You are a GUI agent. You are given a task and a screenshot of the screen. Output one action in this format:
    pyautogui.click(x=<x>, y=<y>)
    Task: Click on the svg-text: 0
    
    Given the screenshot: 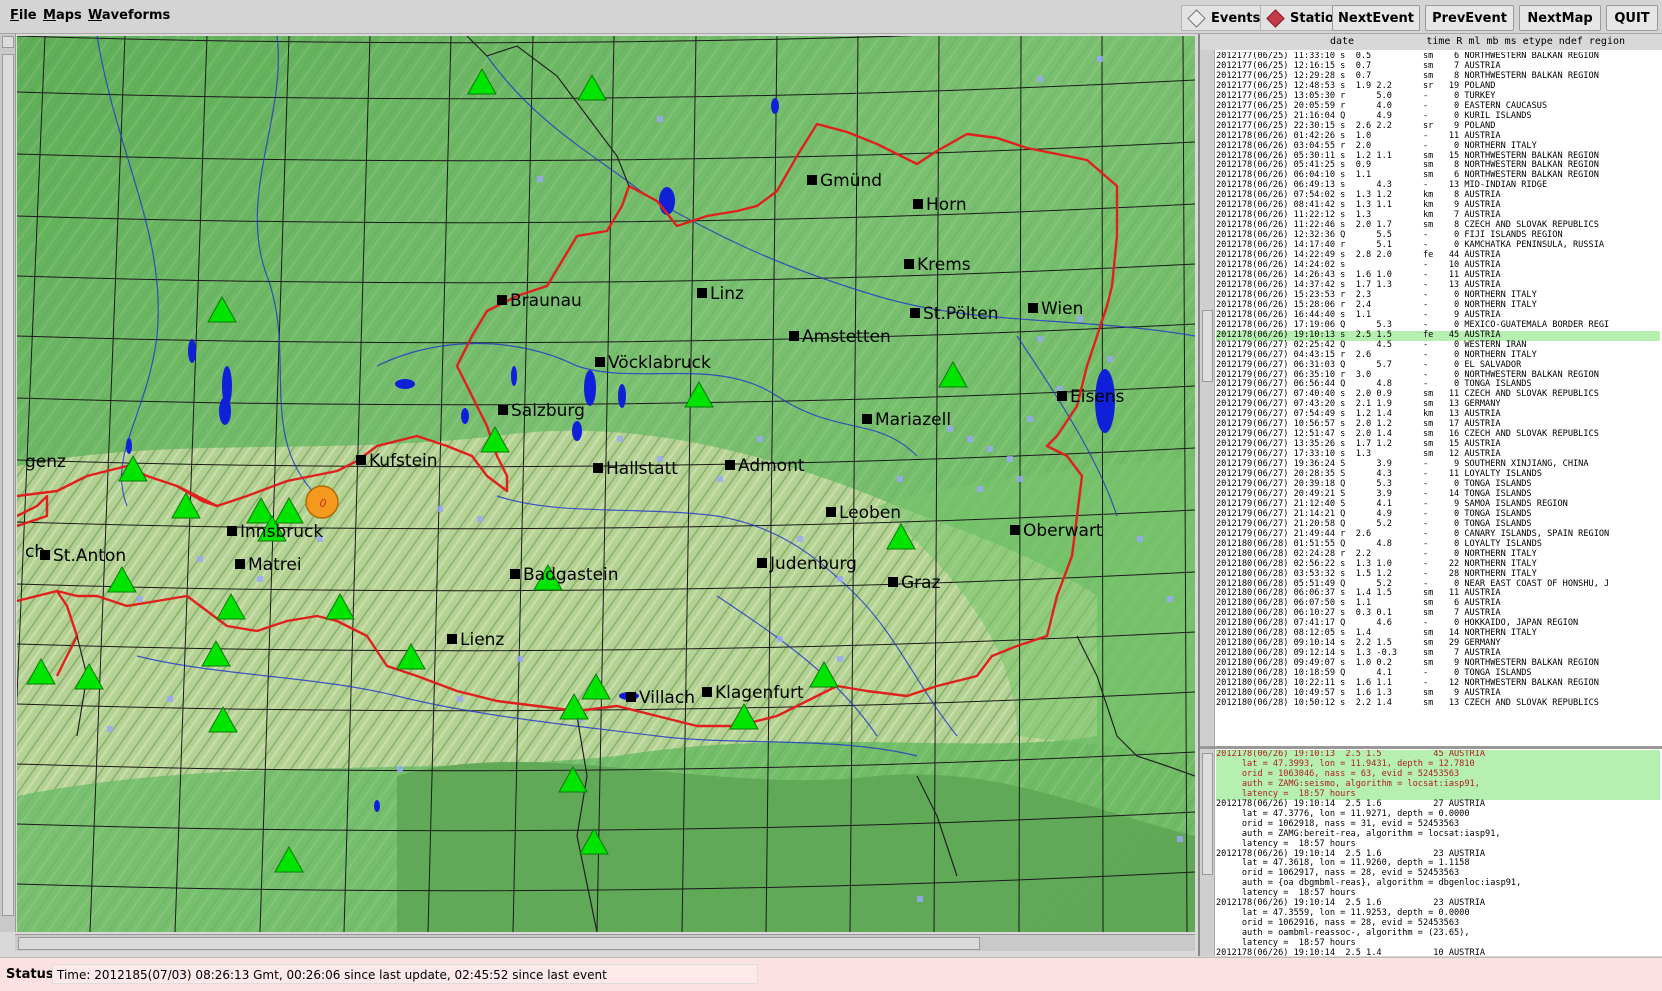 What is the action you would take?
    pyautogui.click(x=323, y=503)
    